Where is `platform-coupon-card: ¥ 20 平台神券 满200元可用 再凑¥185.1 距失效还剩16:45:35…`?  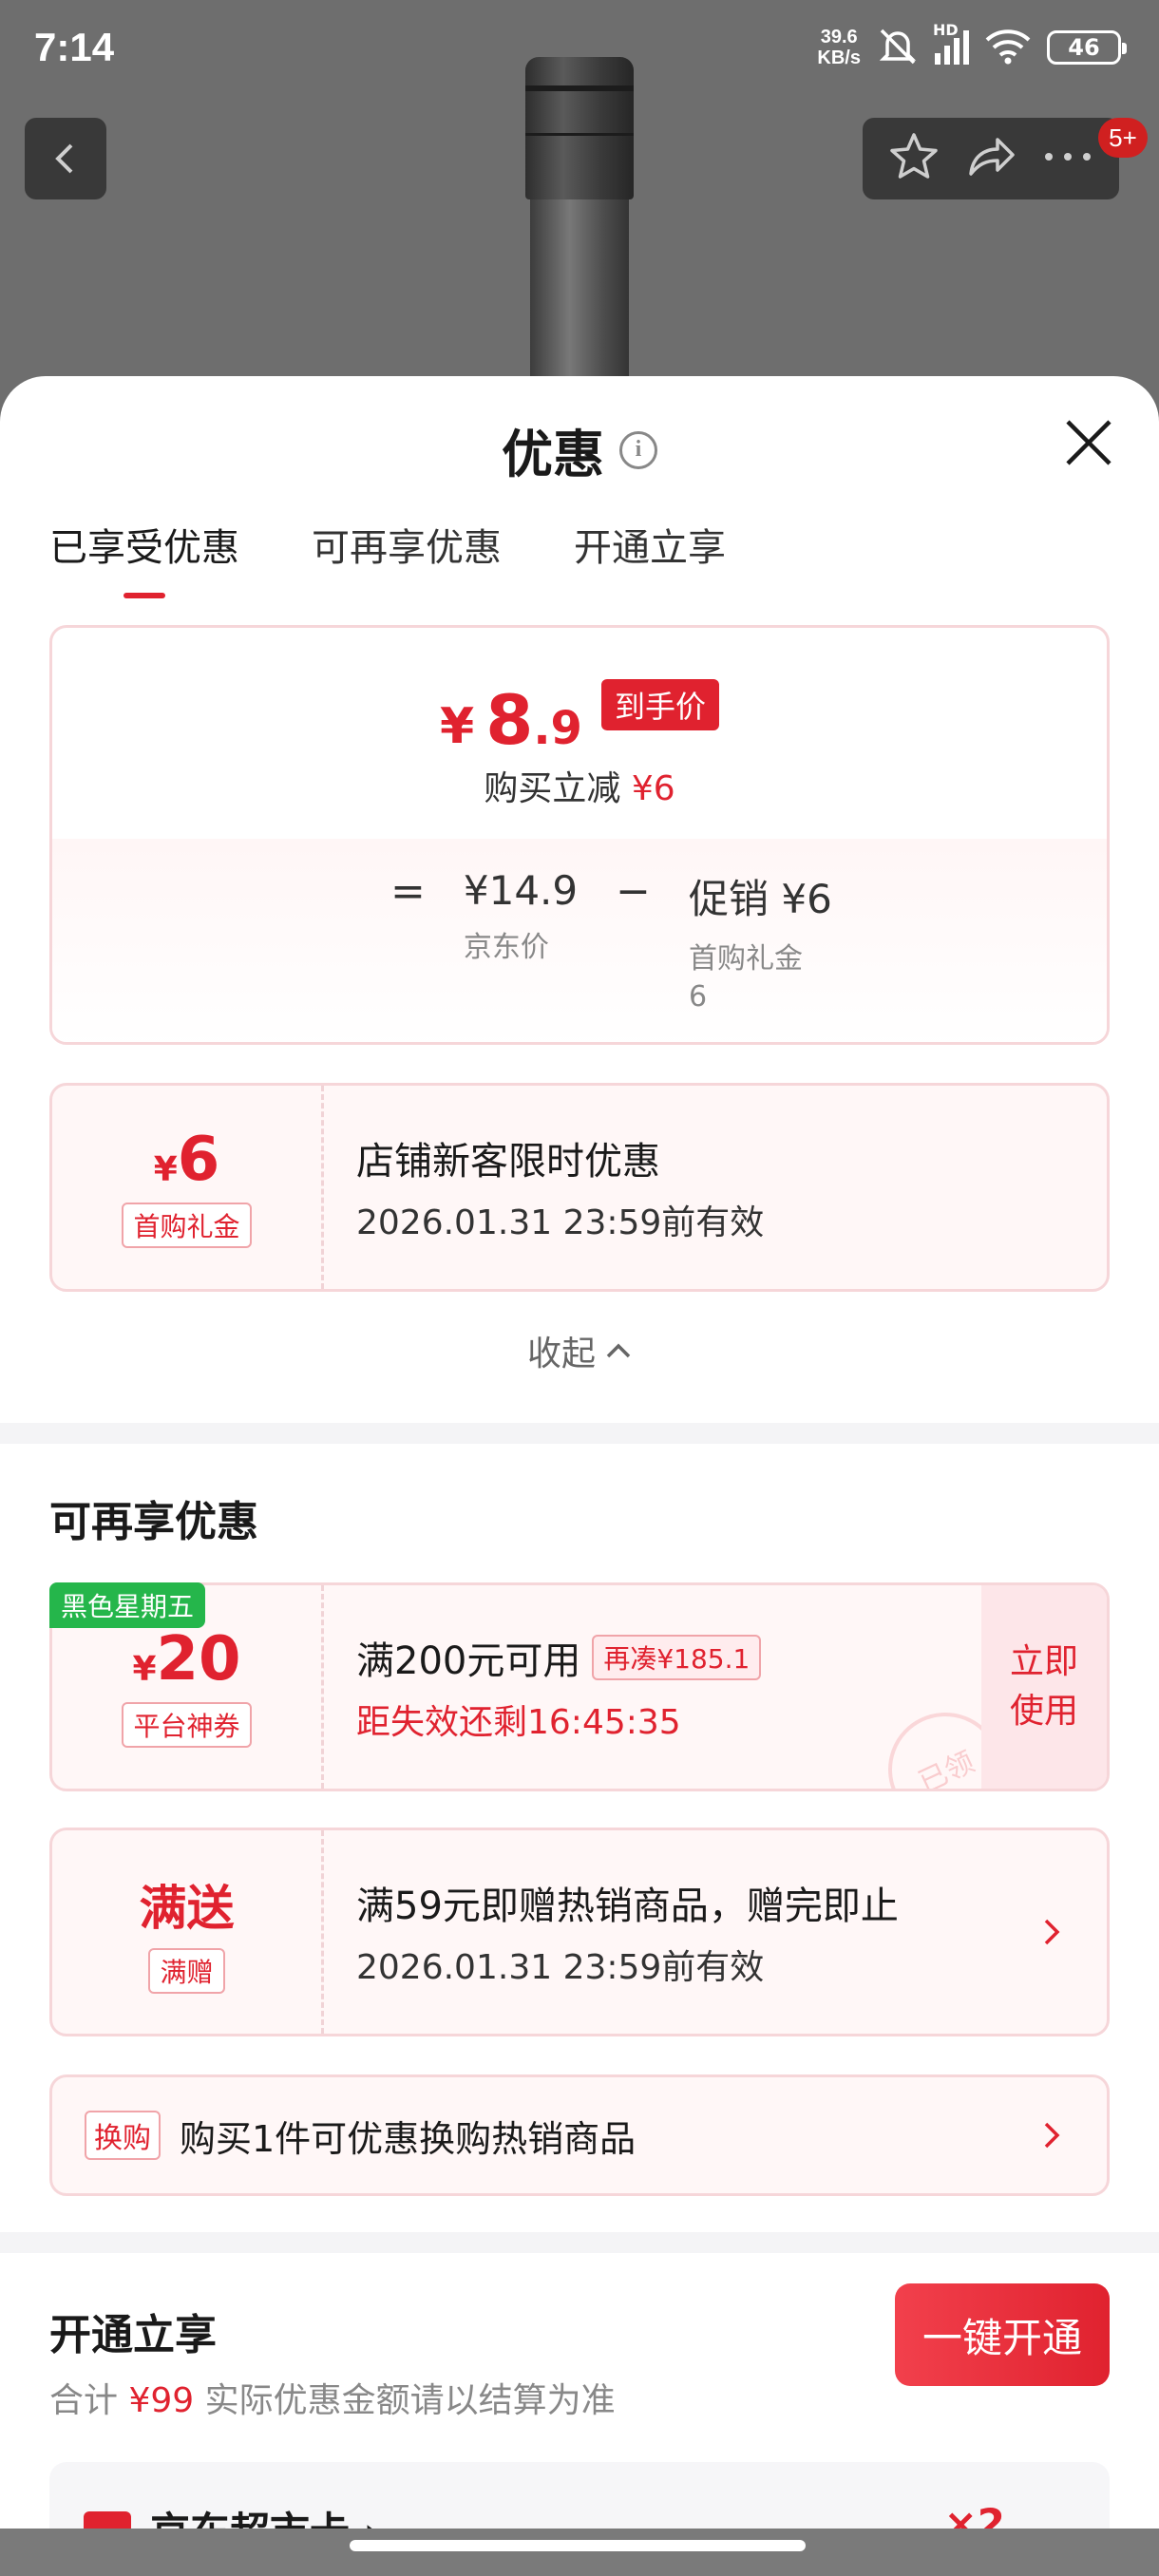
platform-coupon-card: ¥ 20 平台神券 满200元可用 再凑¥185.1 距失效还剩16:45:35… is located at coordinates (579, 1686).